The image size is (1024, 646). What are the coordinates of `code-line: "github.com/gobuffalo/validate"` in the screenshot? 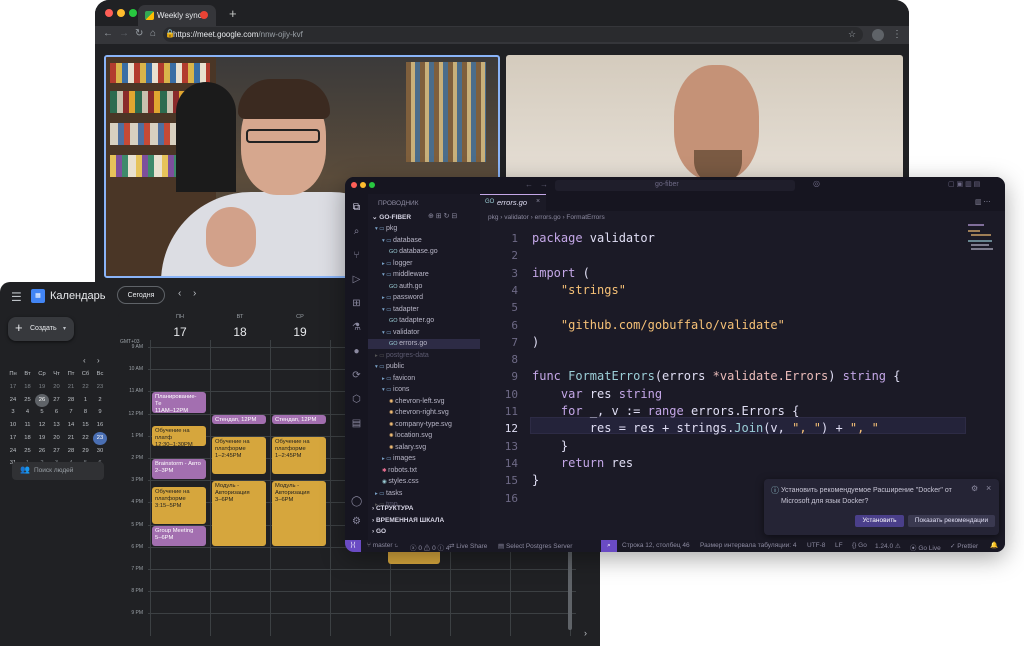 It's located at (658, 325).